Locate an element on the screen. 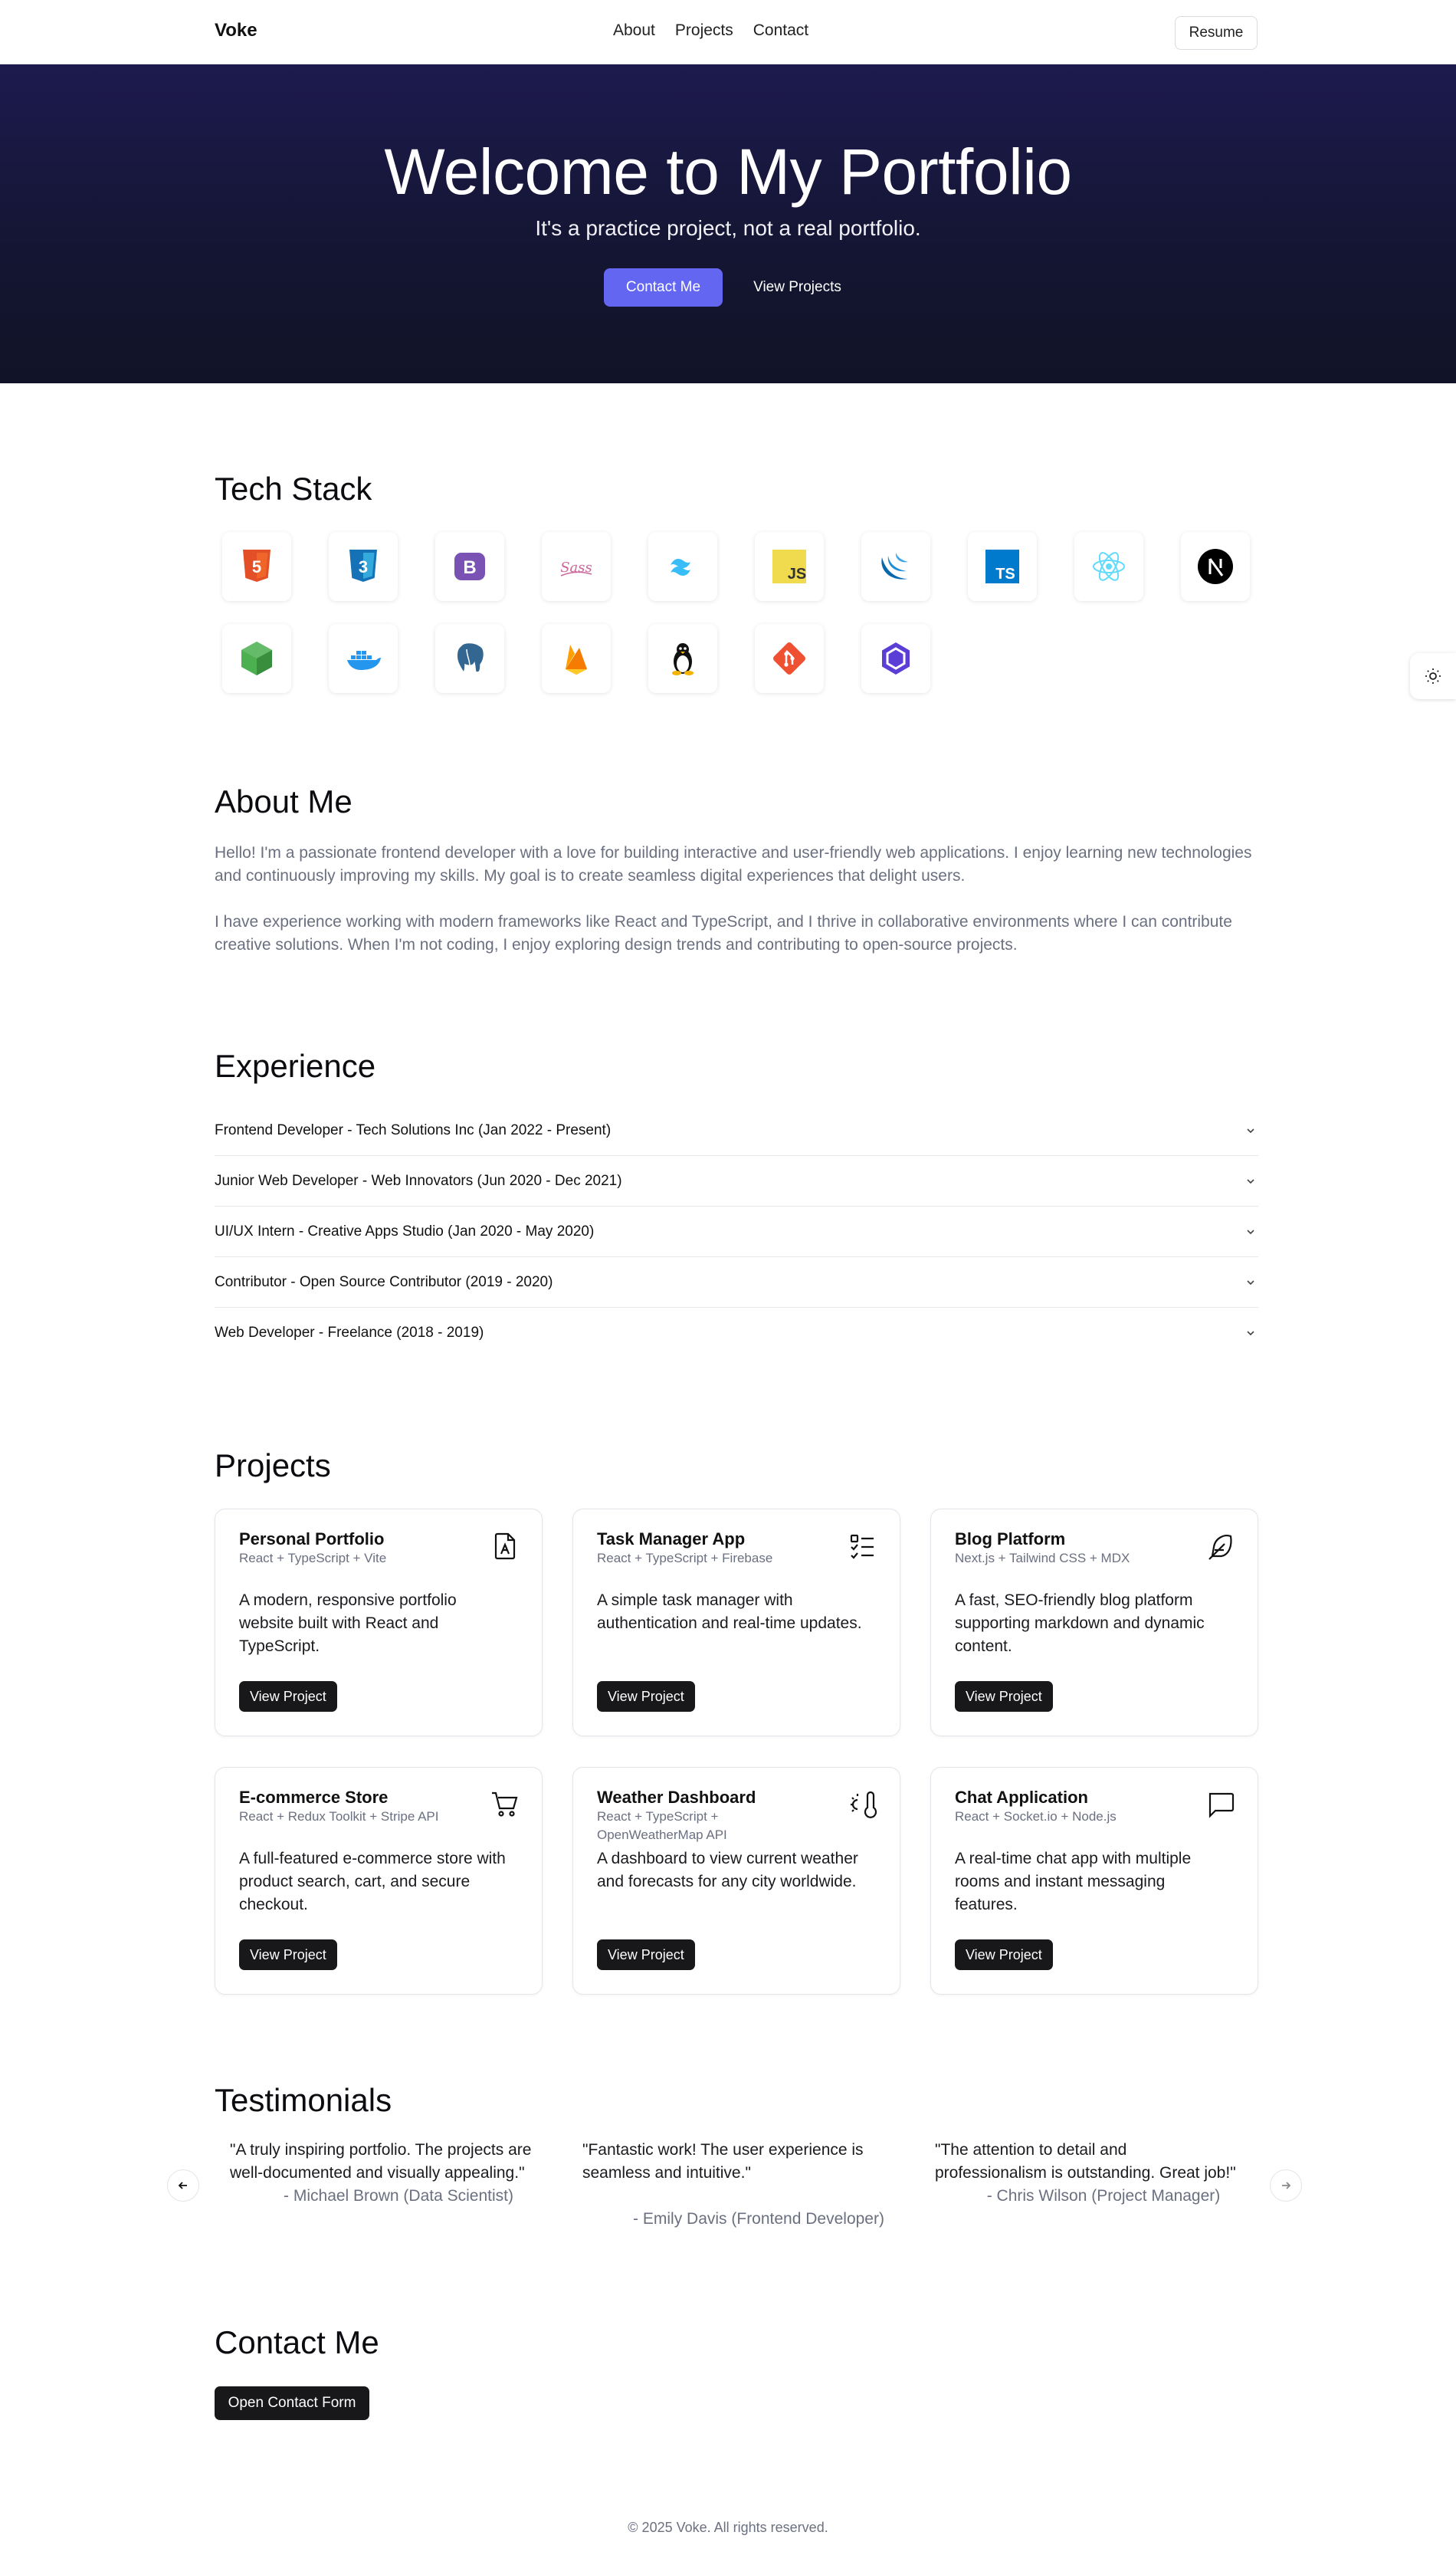  tech-tile-css3: 3 is located at coordinates (363, 566).